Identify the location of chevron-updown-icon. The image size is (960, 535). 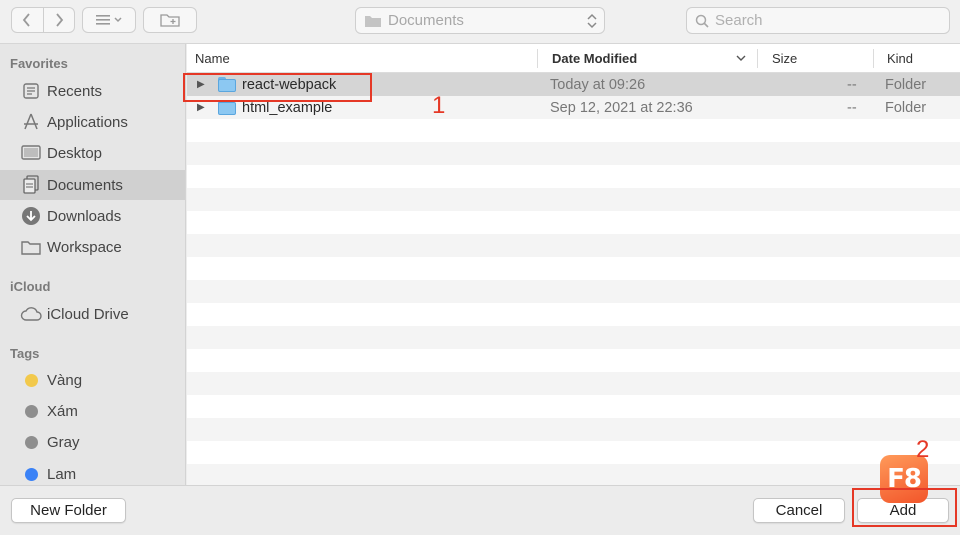
(592, 21).